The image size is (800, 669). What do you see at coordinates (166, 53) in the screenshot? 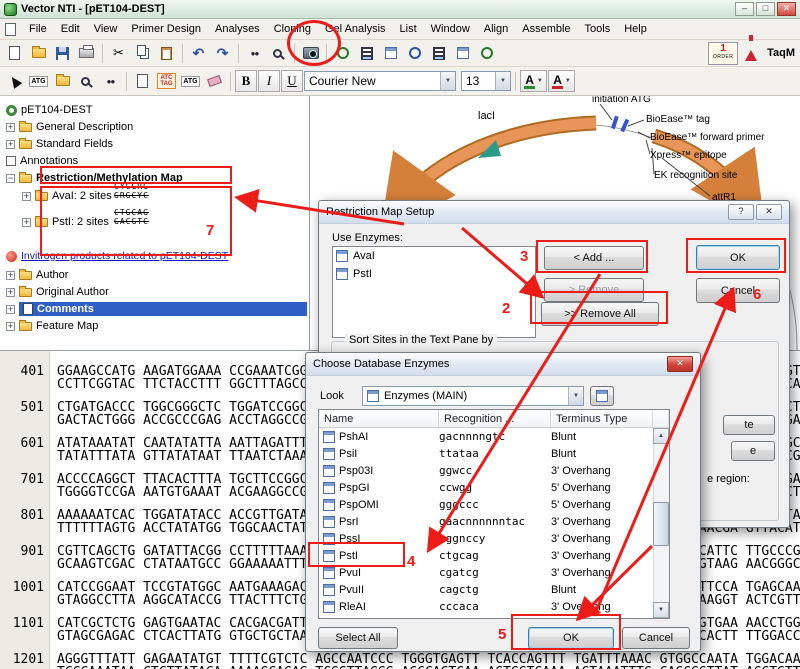
I see `paste-icon` at bounding box center [166, 53].